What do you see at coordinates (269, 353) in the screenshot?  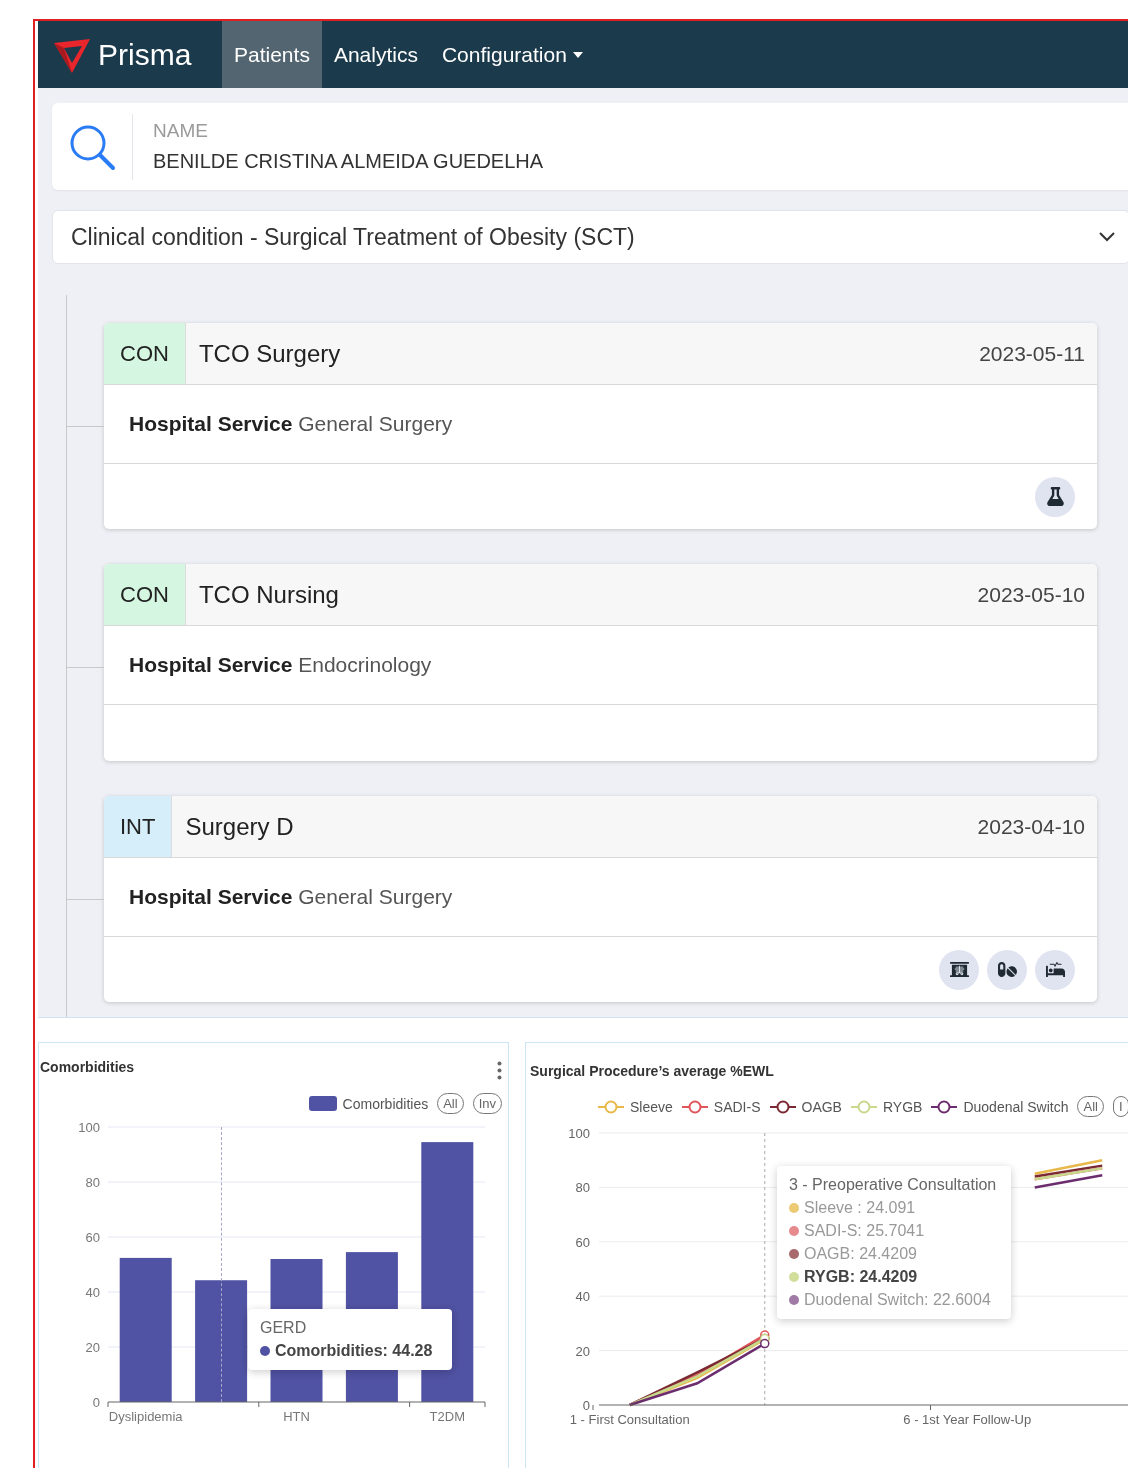 I see `encounter-title: TCO Surgery` at bounding box center [269, 353].